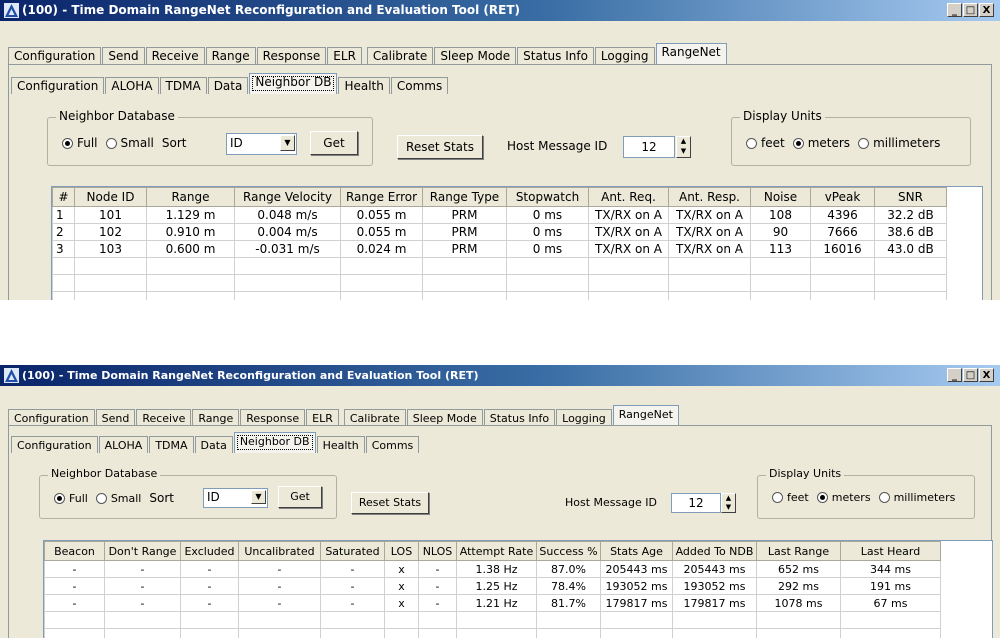 This screenshot has width=1000, height=638. Describe the element at coordinates (110, 197) in the screenshot. I see `column-header: Node ID` at that location.